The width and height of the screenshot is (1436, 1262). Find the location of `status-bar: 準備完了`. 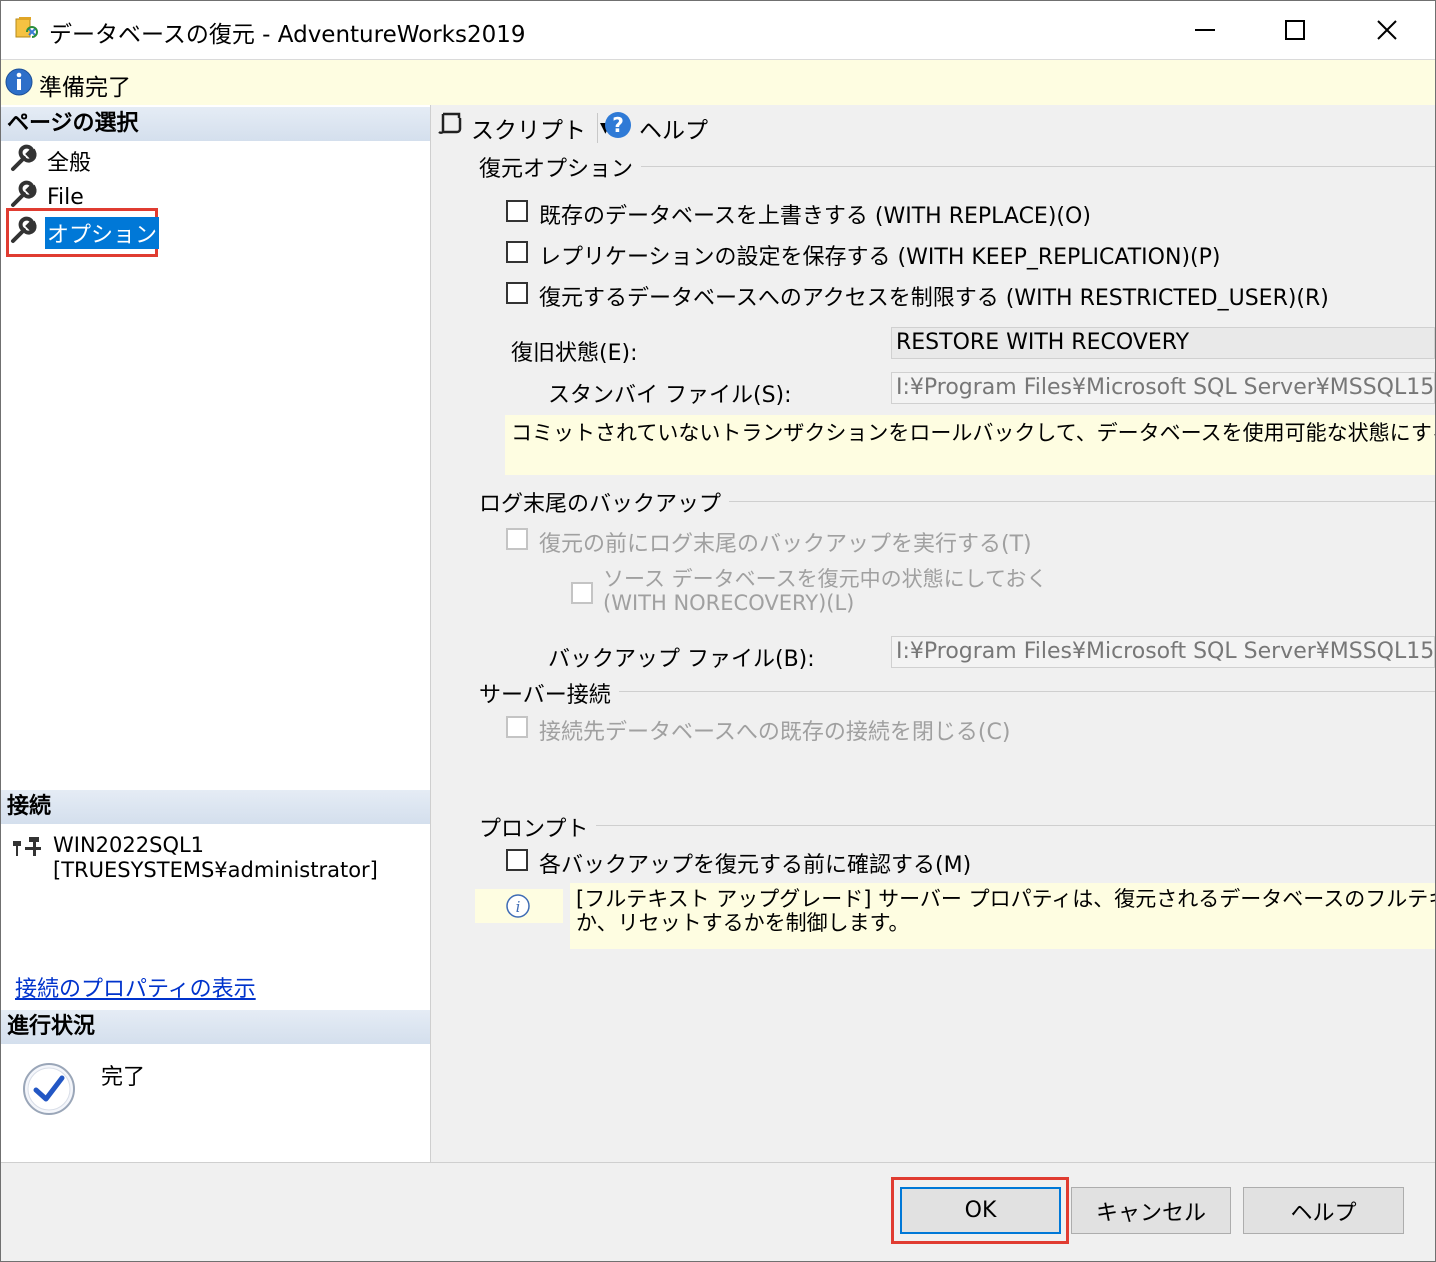

status-bar: 準備完了 is located at coordinates (718, 82).